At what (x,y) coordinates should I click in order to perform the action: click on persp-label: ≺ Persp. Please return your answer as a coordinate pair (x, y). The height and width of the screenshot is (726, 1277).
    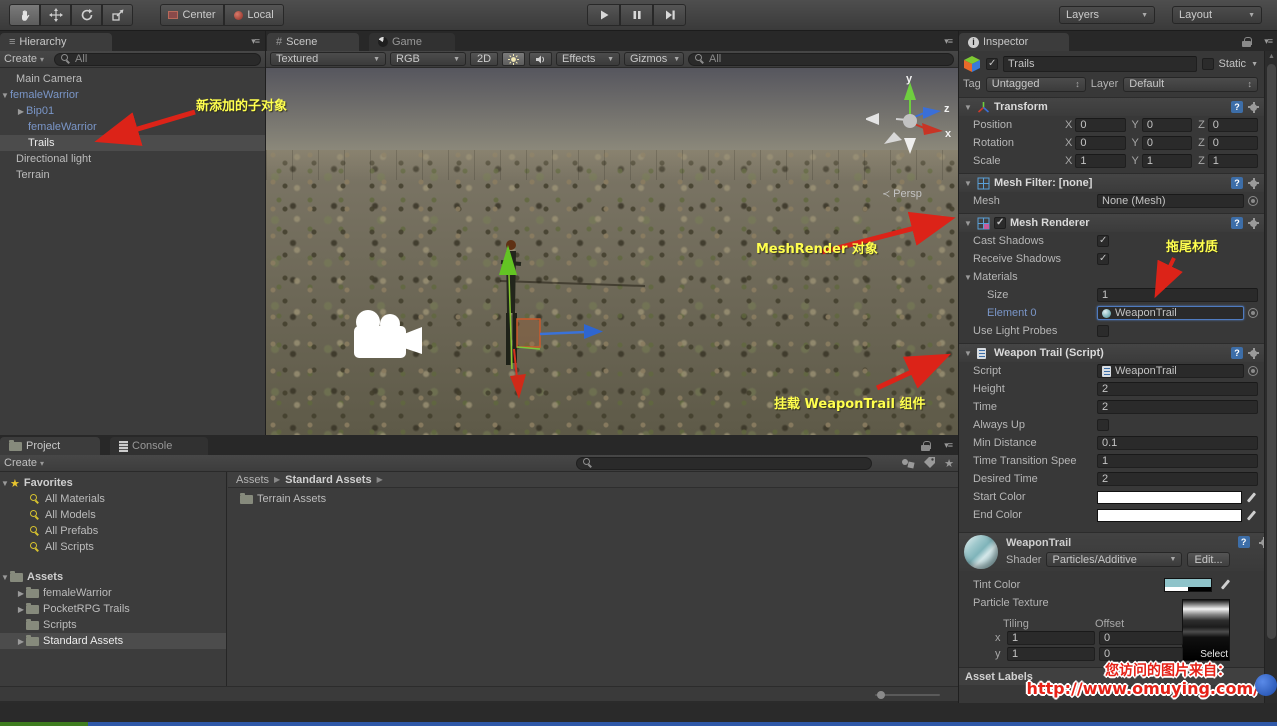
    Looking at the image, I should click on (902, 194).